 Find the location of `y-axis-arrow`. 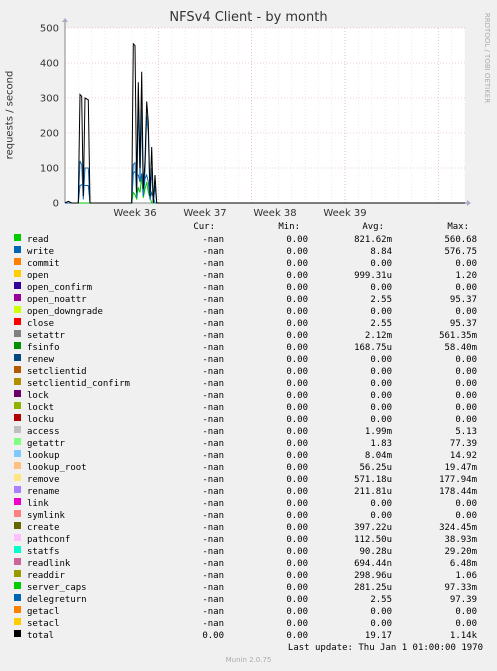

y-axis-arrow is located at coordinates (65, 20).